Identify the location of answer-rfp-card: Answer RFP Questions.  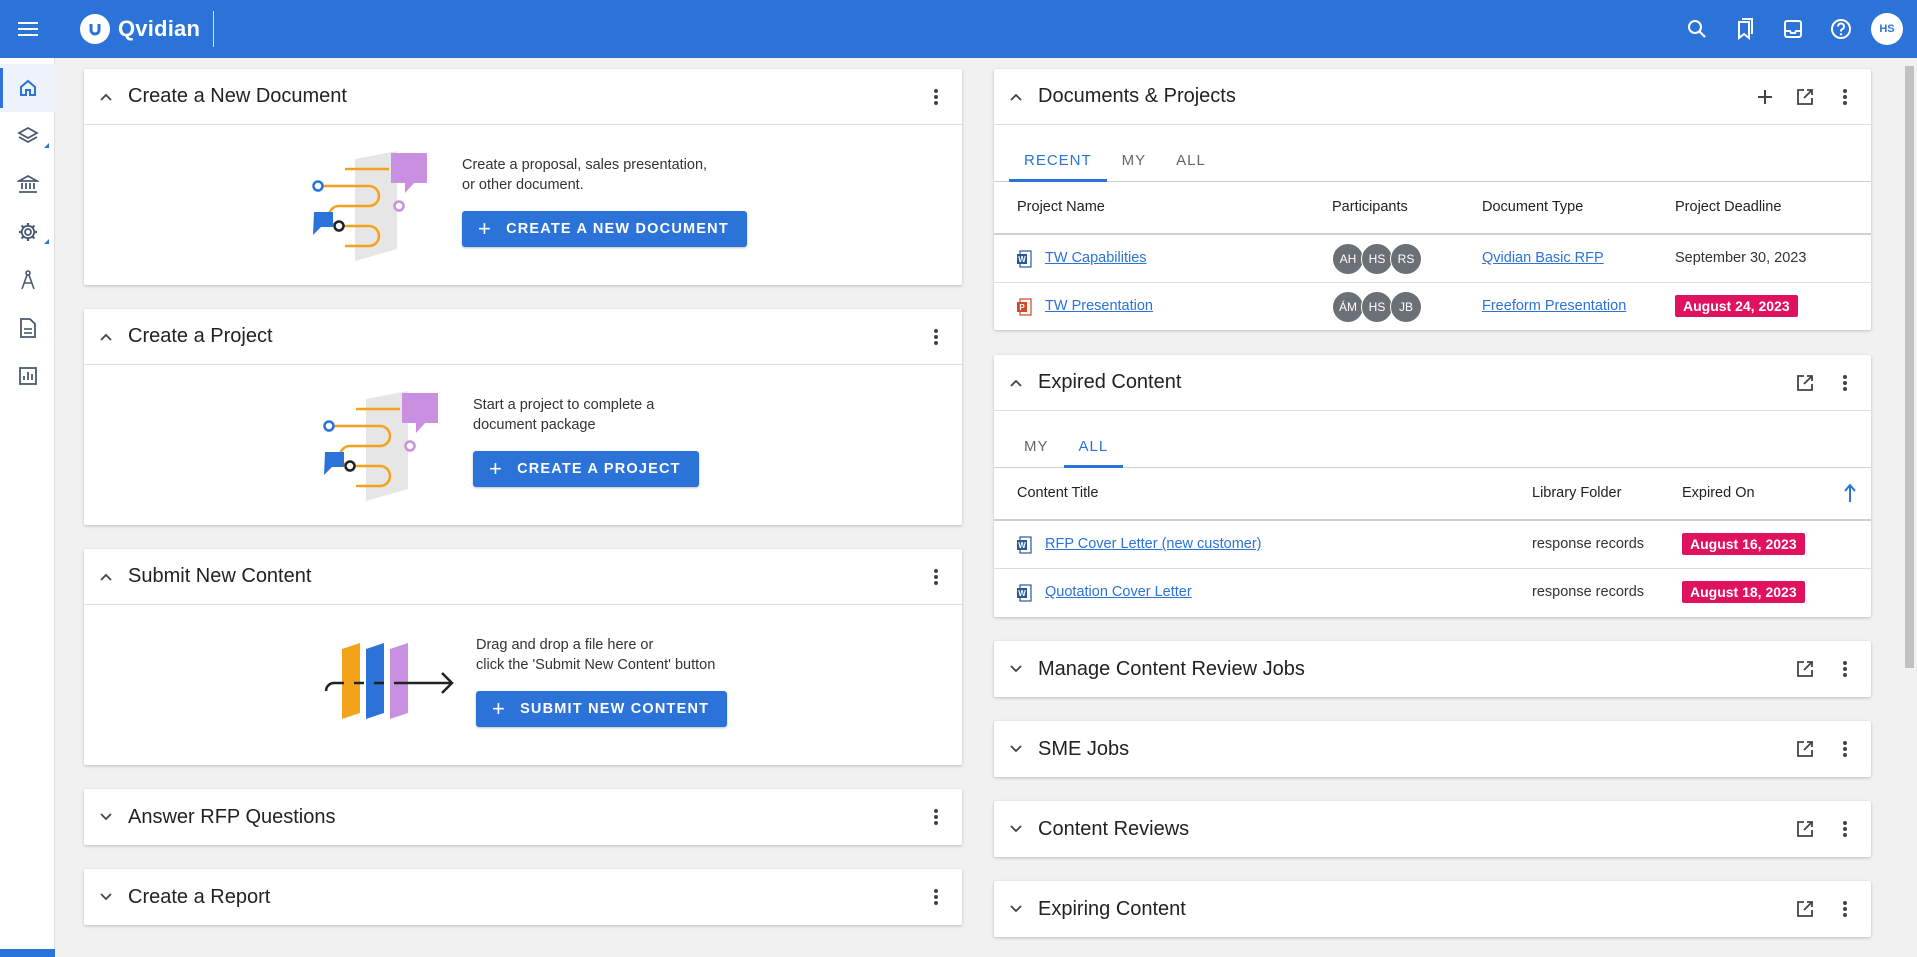
(523, 817).